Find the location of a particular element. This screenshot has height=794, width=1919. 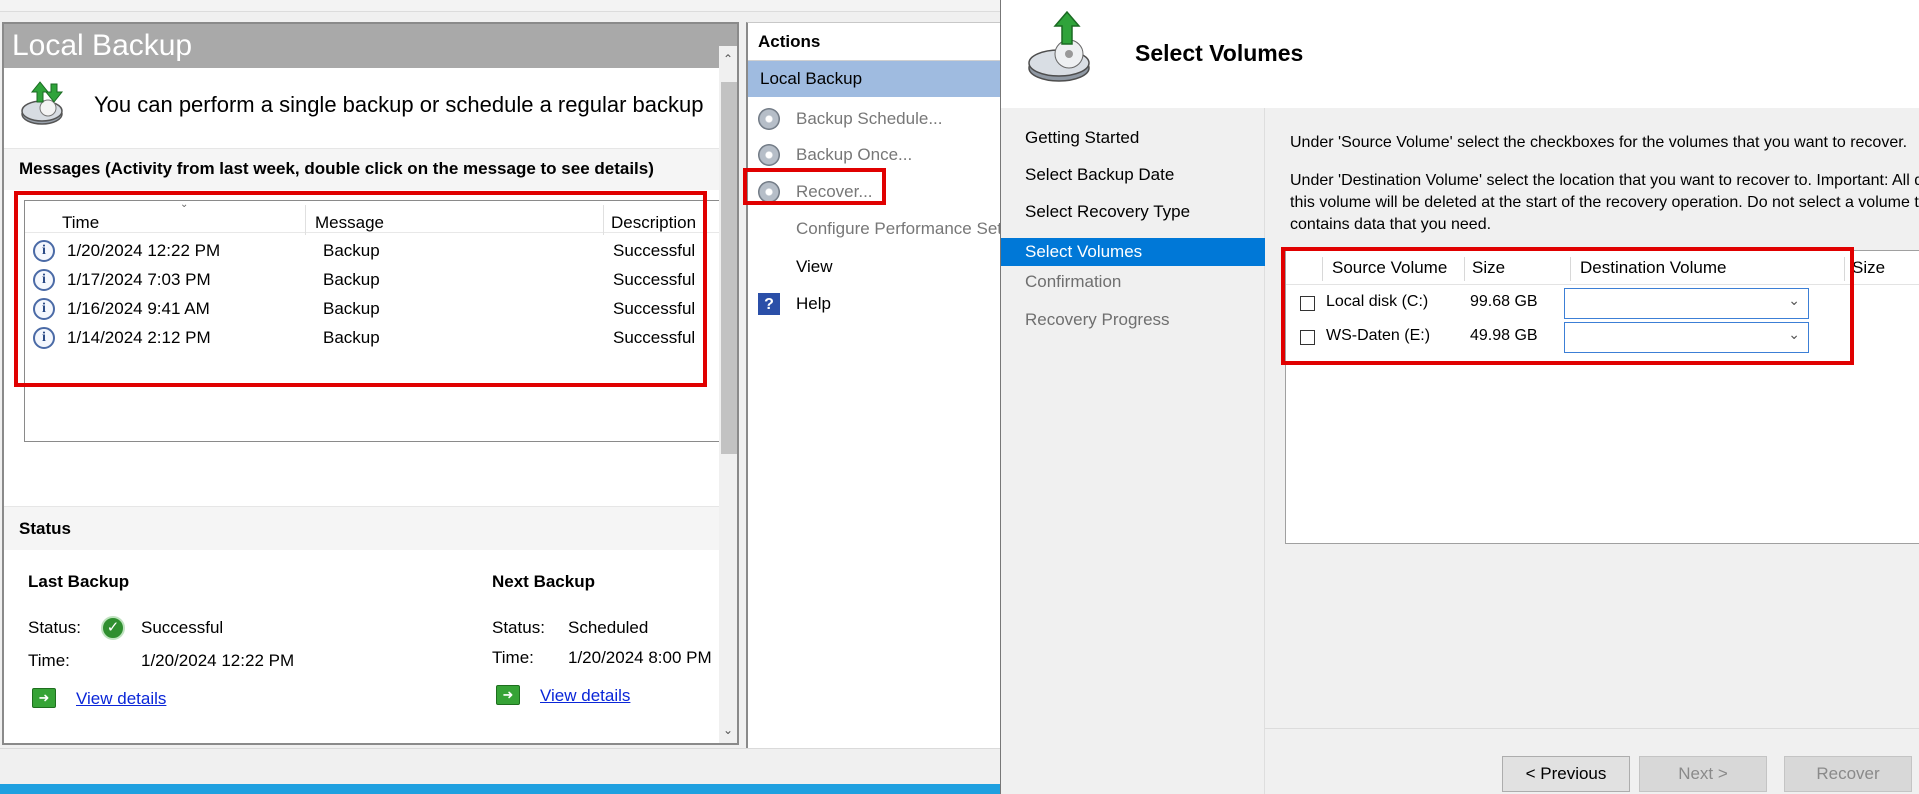

volume-size: 49.98 GB is located at coordinates (1504, 335).